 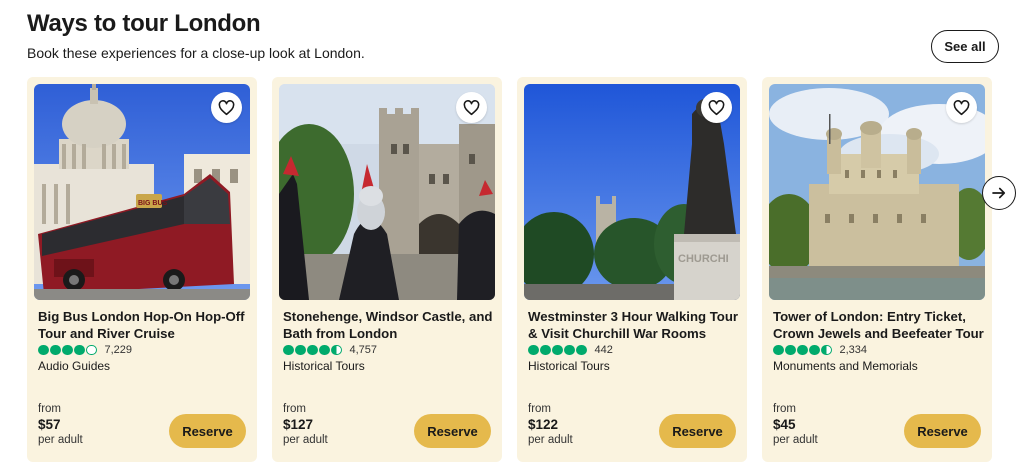 What do you see at coordinates (965, 46) in the screenshot?
I see `see-all-button: See all` at bounding box center [965, 46].